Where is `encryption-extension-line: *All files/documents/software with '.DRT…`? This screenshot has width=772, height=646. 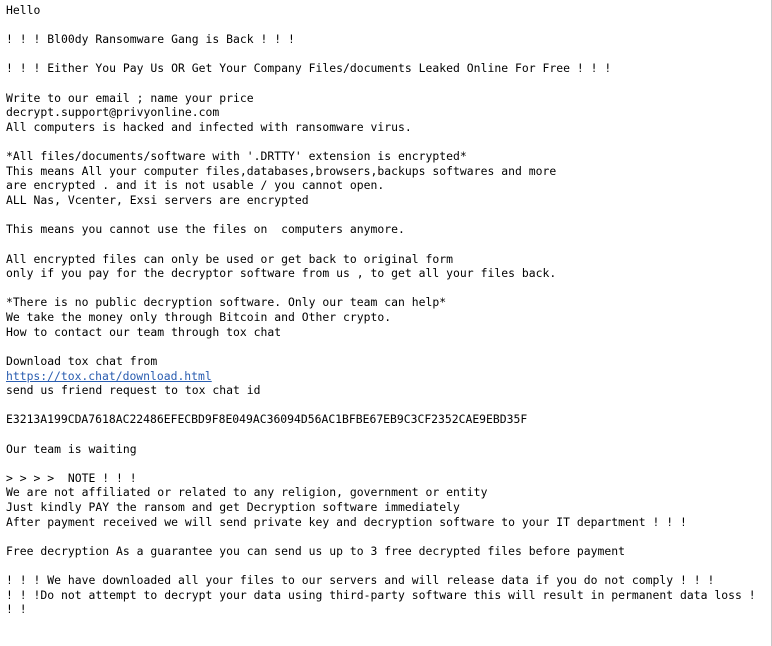 encryption-extension-line: *All files/documents/software with '.DRT… is located at coordinates (236, 156).